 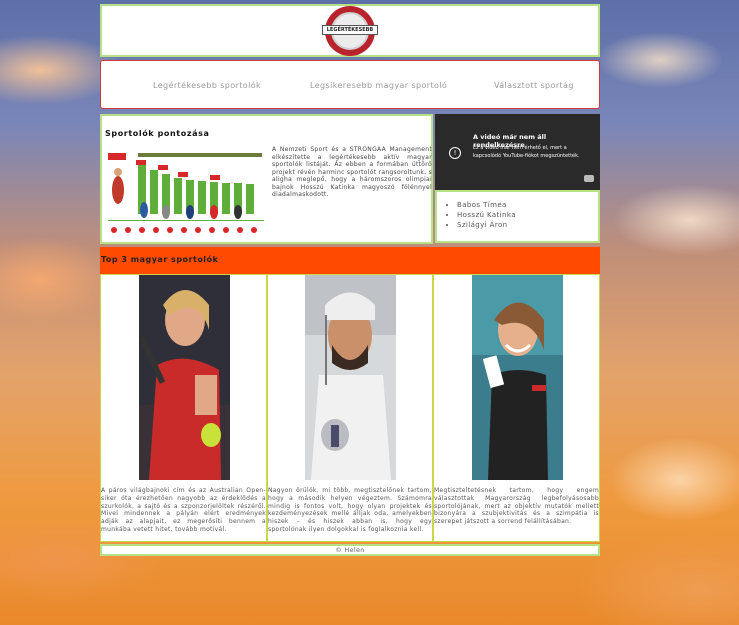 I want to click on list-item: Hosszú Katinka, so click(x=486, y=215).